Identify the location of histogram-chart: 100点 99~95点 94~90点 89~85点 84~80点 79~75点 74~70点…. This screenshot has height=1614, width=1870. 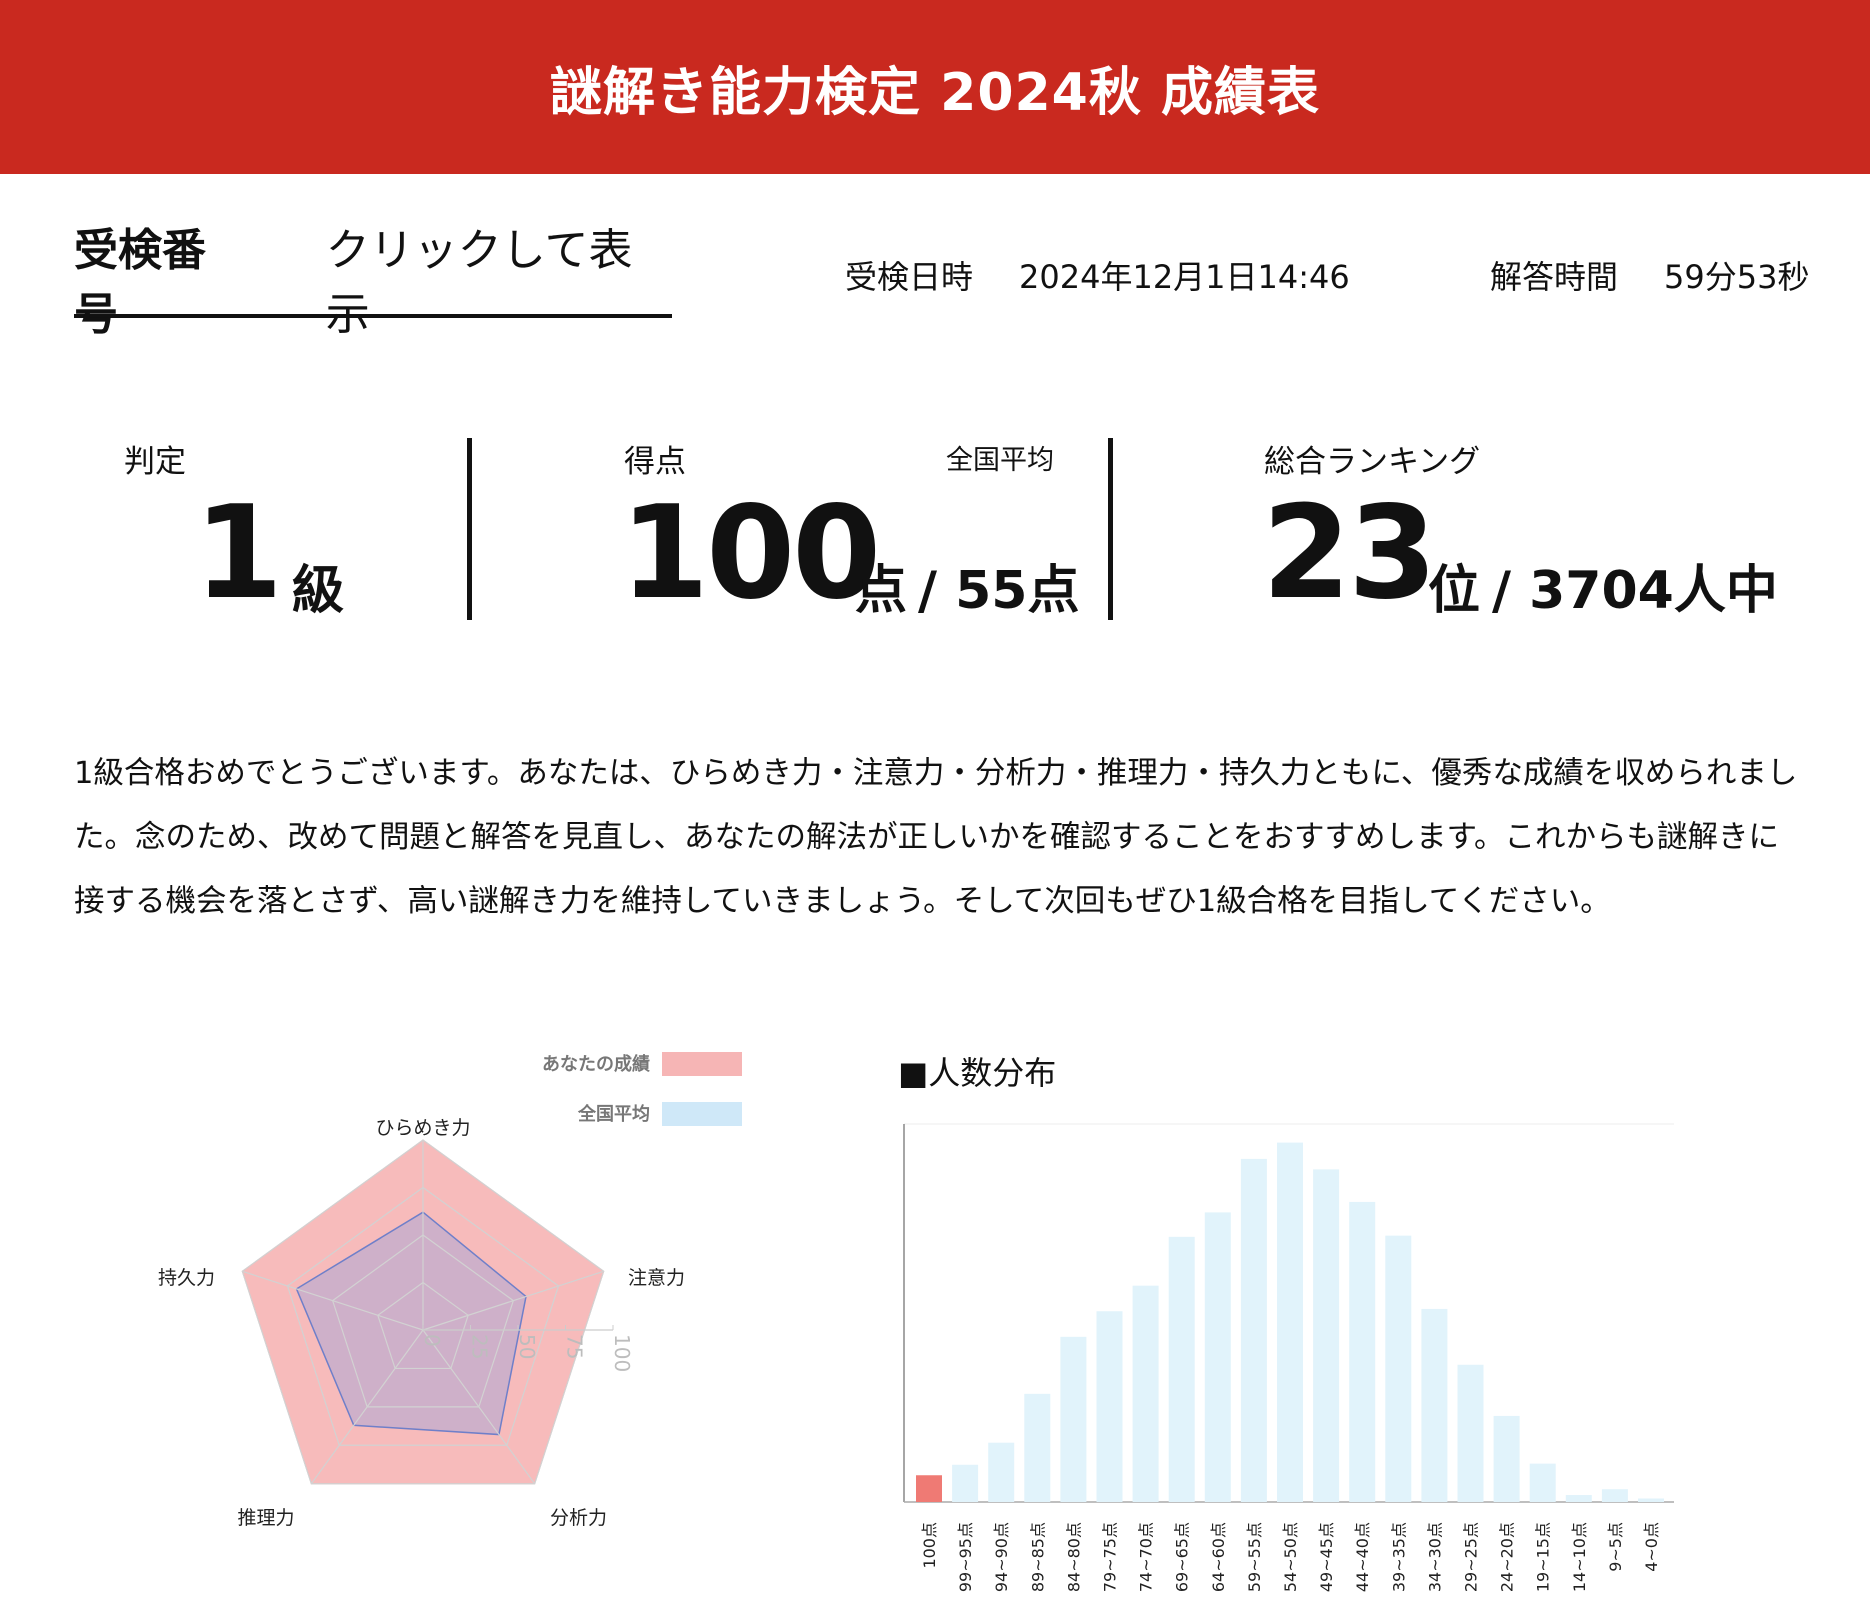
(1290, 1359).